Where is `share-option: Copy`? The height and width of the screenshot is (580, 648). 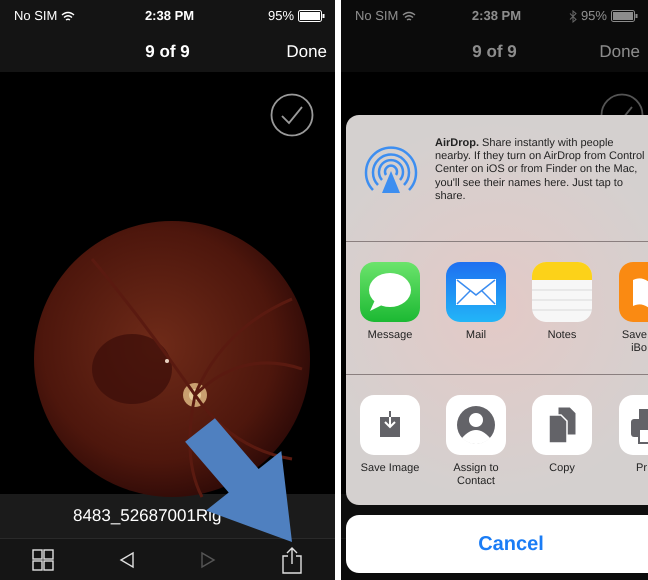 share-option: Copy is located at coordinates (562, 441).